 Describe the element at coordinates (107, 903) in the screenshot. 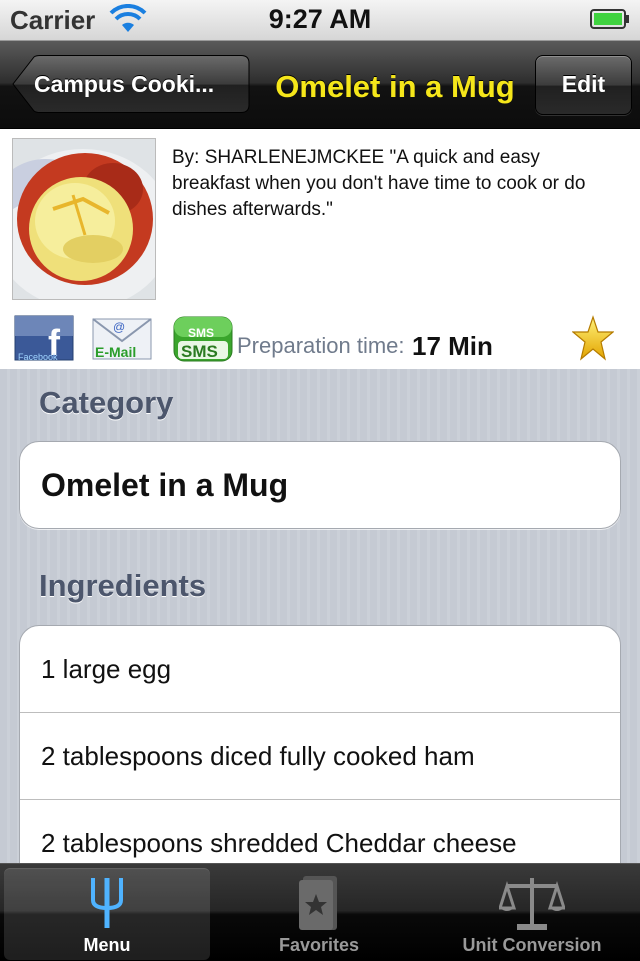

I see `fork-icon` at that location.